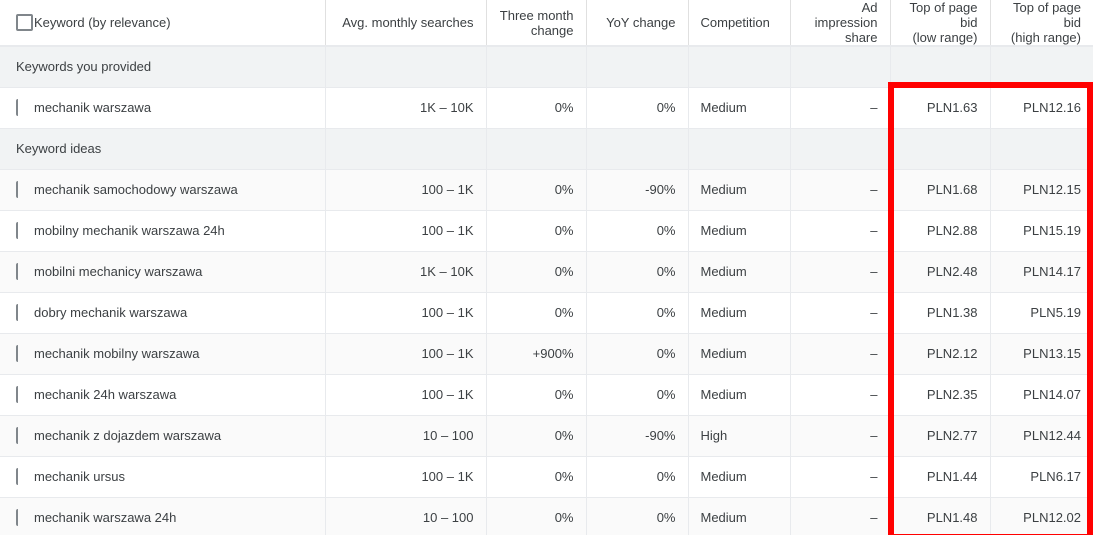  I want to click on ad-impression-share-line2: share, so click(861, 37).